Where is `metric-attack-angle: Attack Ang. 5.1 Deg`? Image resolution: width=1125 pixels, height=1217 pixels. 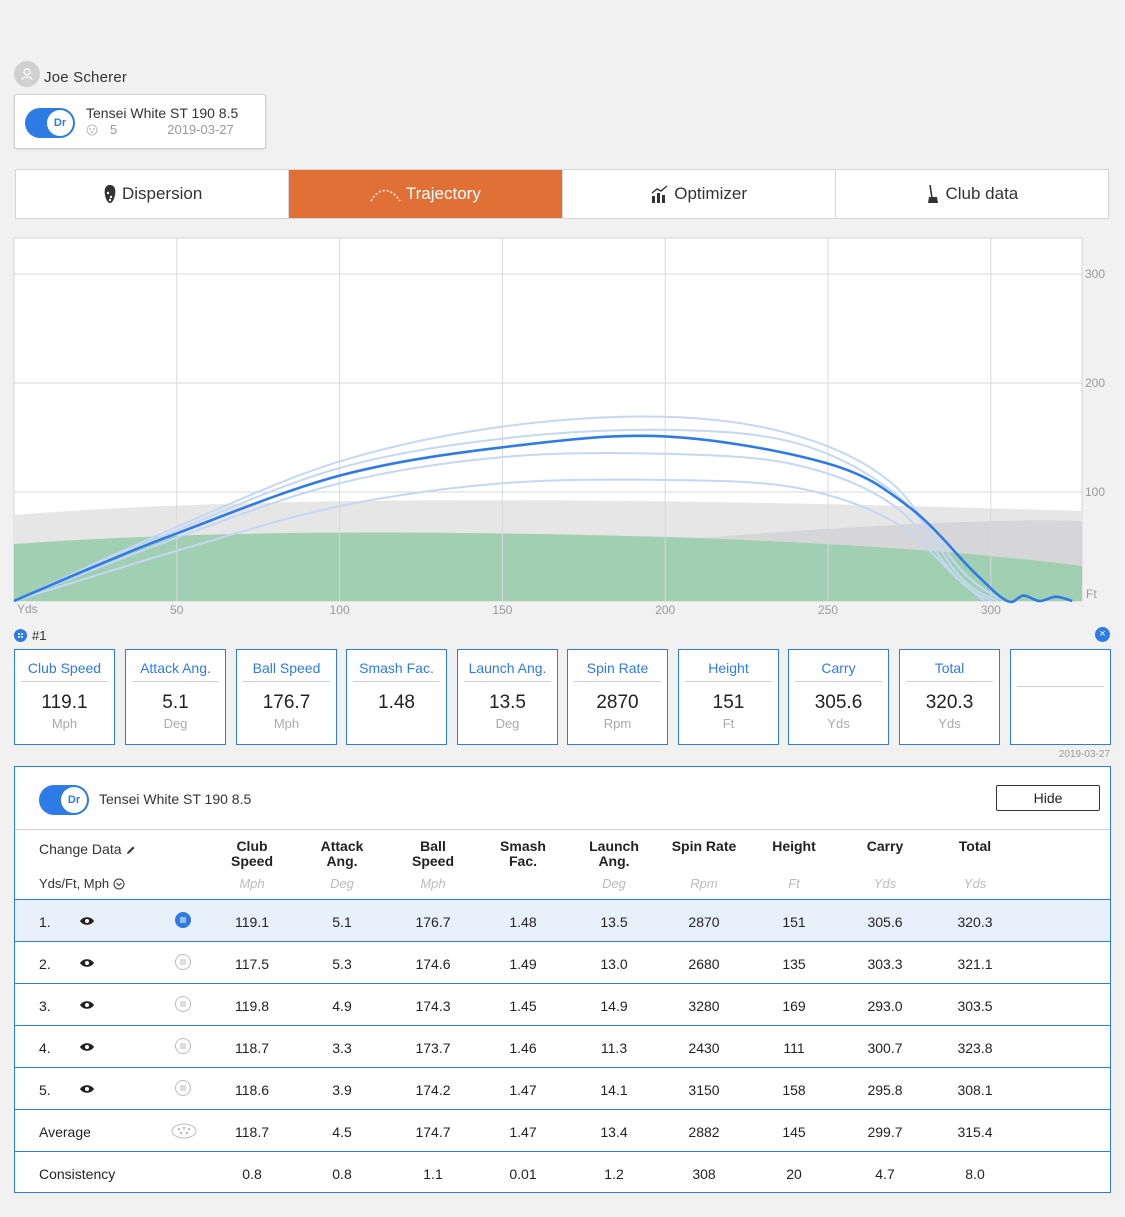 metric-attack-angle: Attack Ang. 5.1 Deg is located at coordinates (175, 697).